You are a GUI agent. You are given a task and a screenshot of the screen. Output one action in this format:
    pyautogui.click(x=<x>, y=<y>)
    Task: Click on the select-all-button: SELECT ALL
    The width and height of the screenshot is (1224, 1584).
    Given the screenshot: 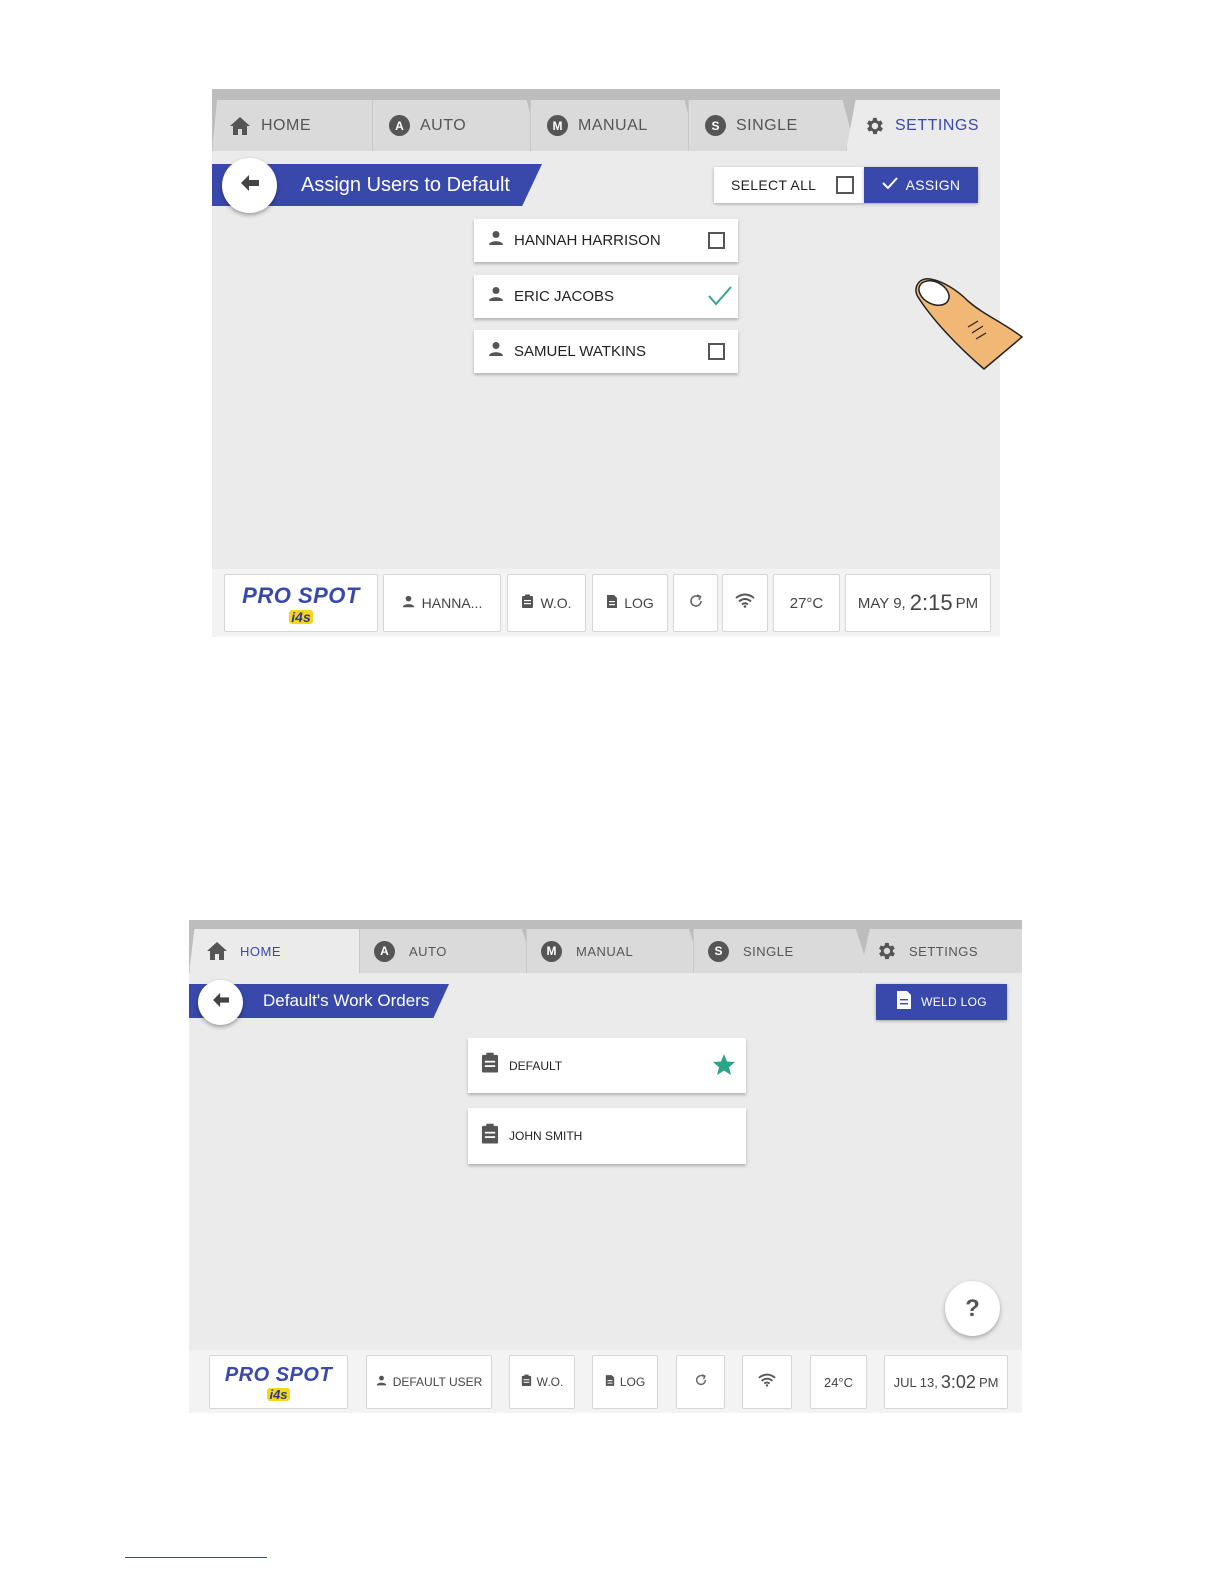 What is the action you would take?
    pyautogui.click(x=789, y=185)
    